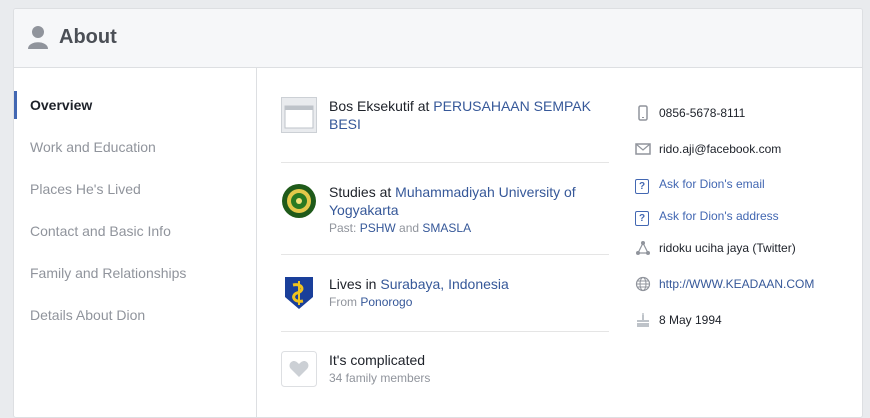  Describe the element at coordinates (438, 38) in the screenshot. I see `about-header: About` at that location.